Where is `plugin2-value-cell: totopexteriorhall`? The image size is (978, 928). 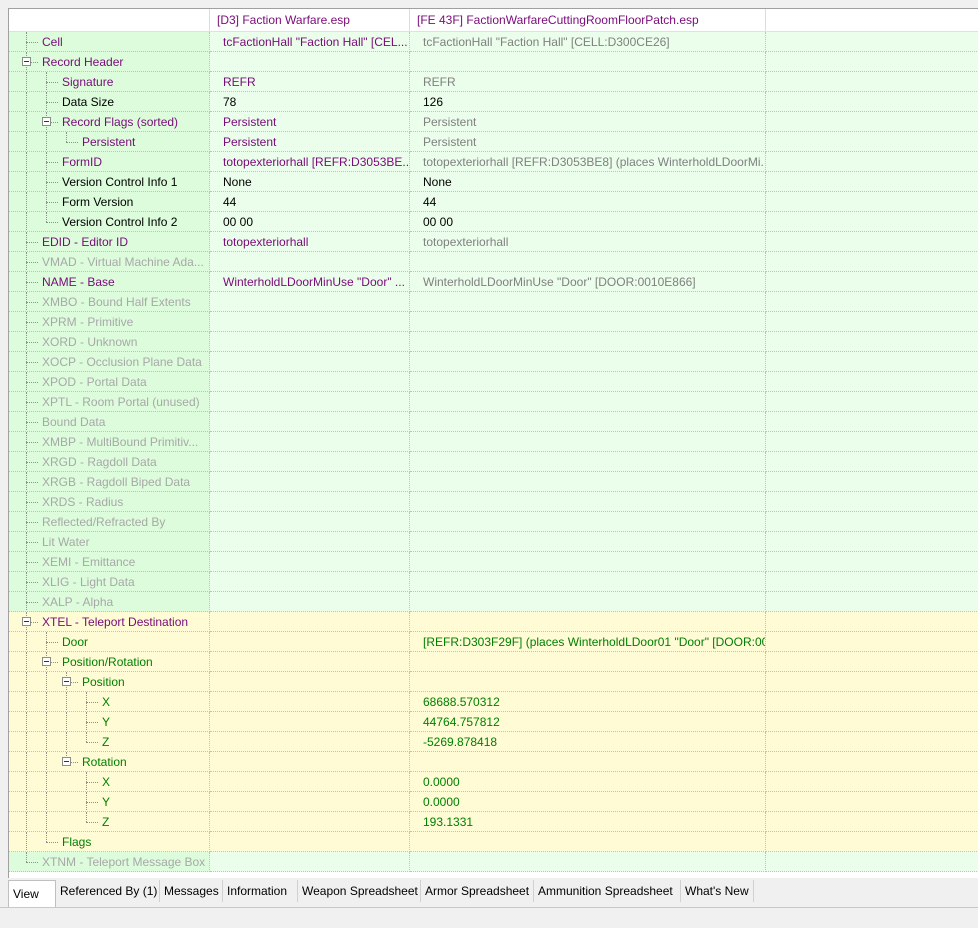
plugin2-value-cell: totopexteriorhall is located at coordinates (588, 242).